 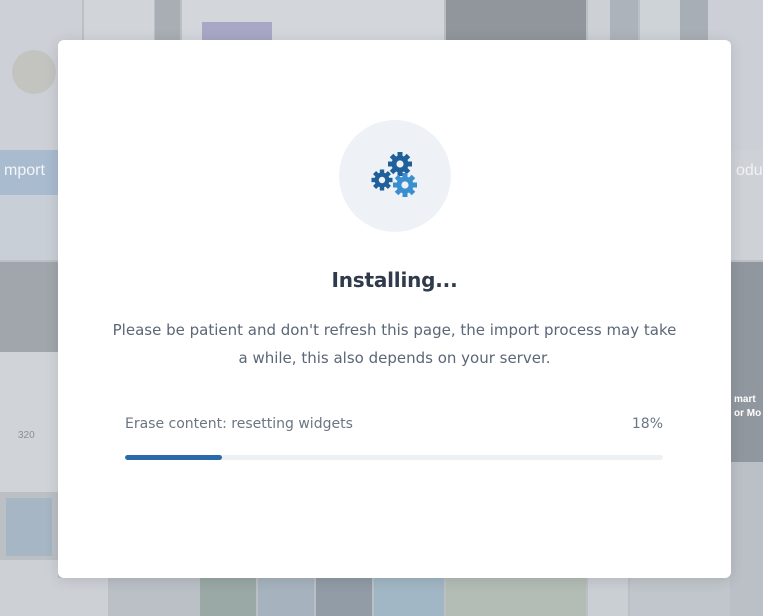 I want to click on bg-label: mport, so click(x=24, y=170).